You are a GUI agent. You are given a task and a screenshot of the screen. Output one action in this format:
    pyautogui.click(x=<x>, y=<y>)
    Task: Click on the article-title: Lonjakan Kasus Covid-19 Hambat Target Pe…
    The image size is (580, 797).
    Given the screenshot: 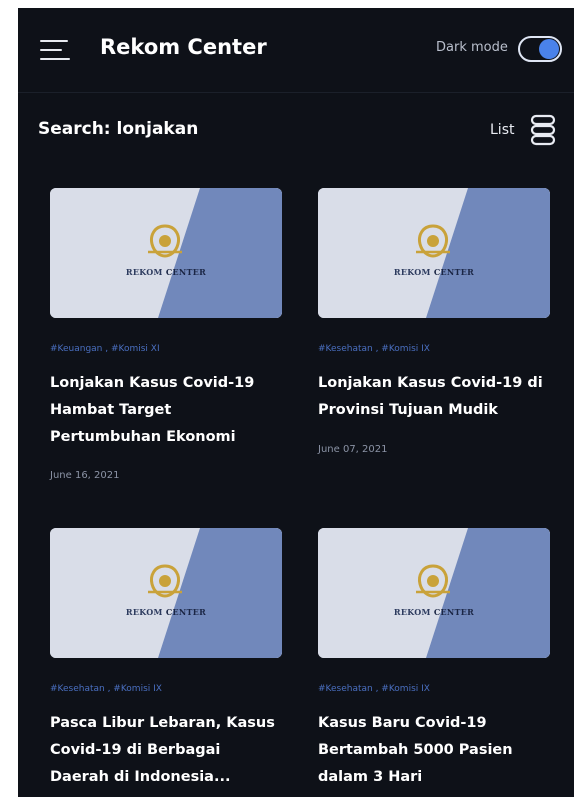 What is the action you would take?
    pyautogui.click(x=166, y=410)
    